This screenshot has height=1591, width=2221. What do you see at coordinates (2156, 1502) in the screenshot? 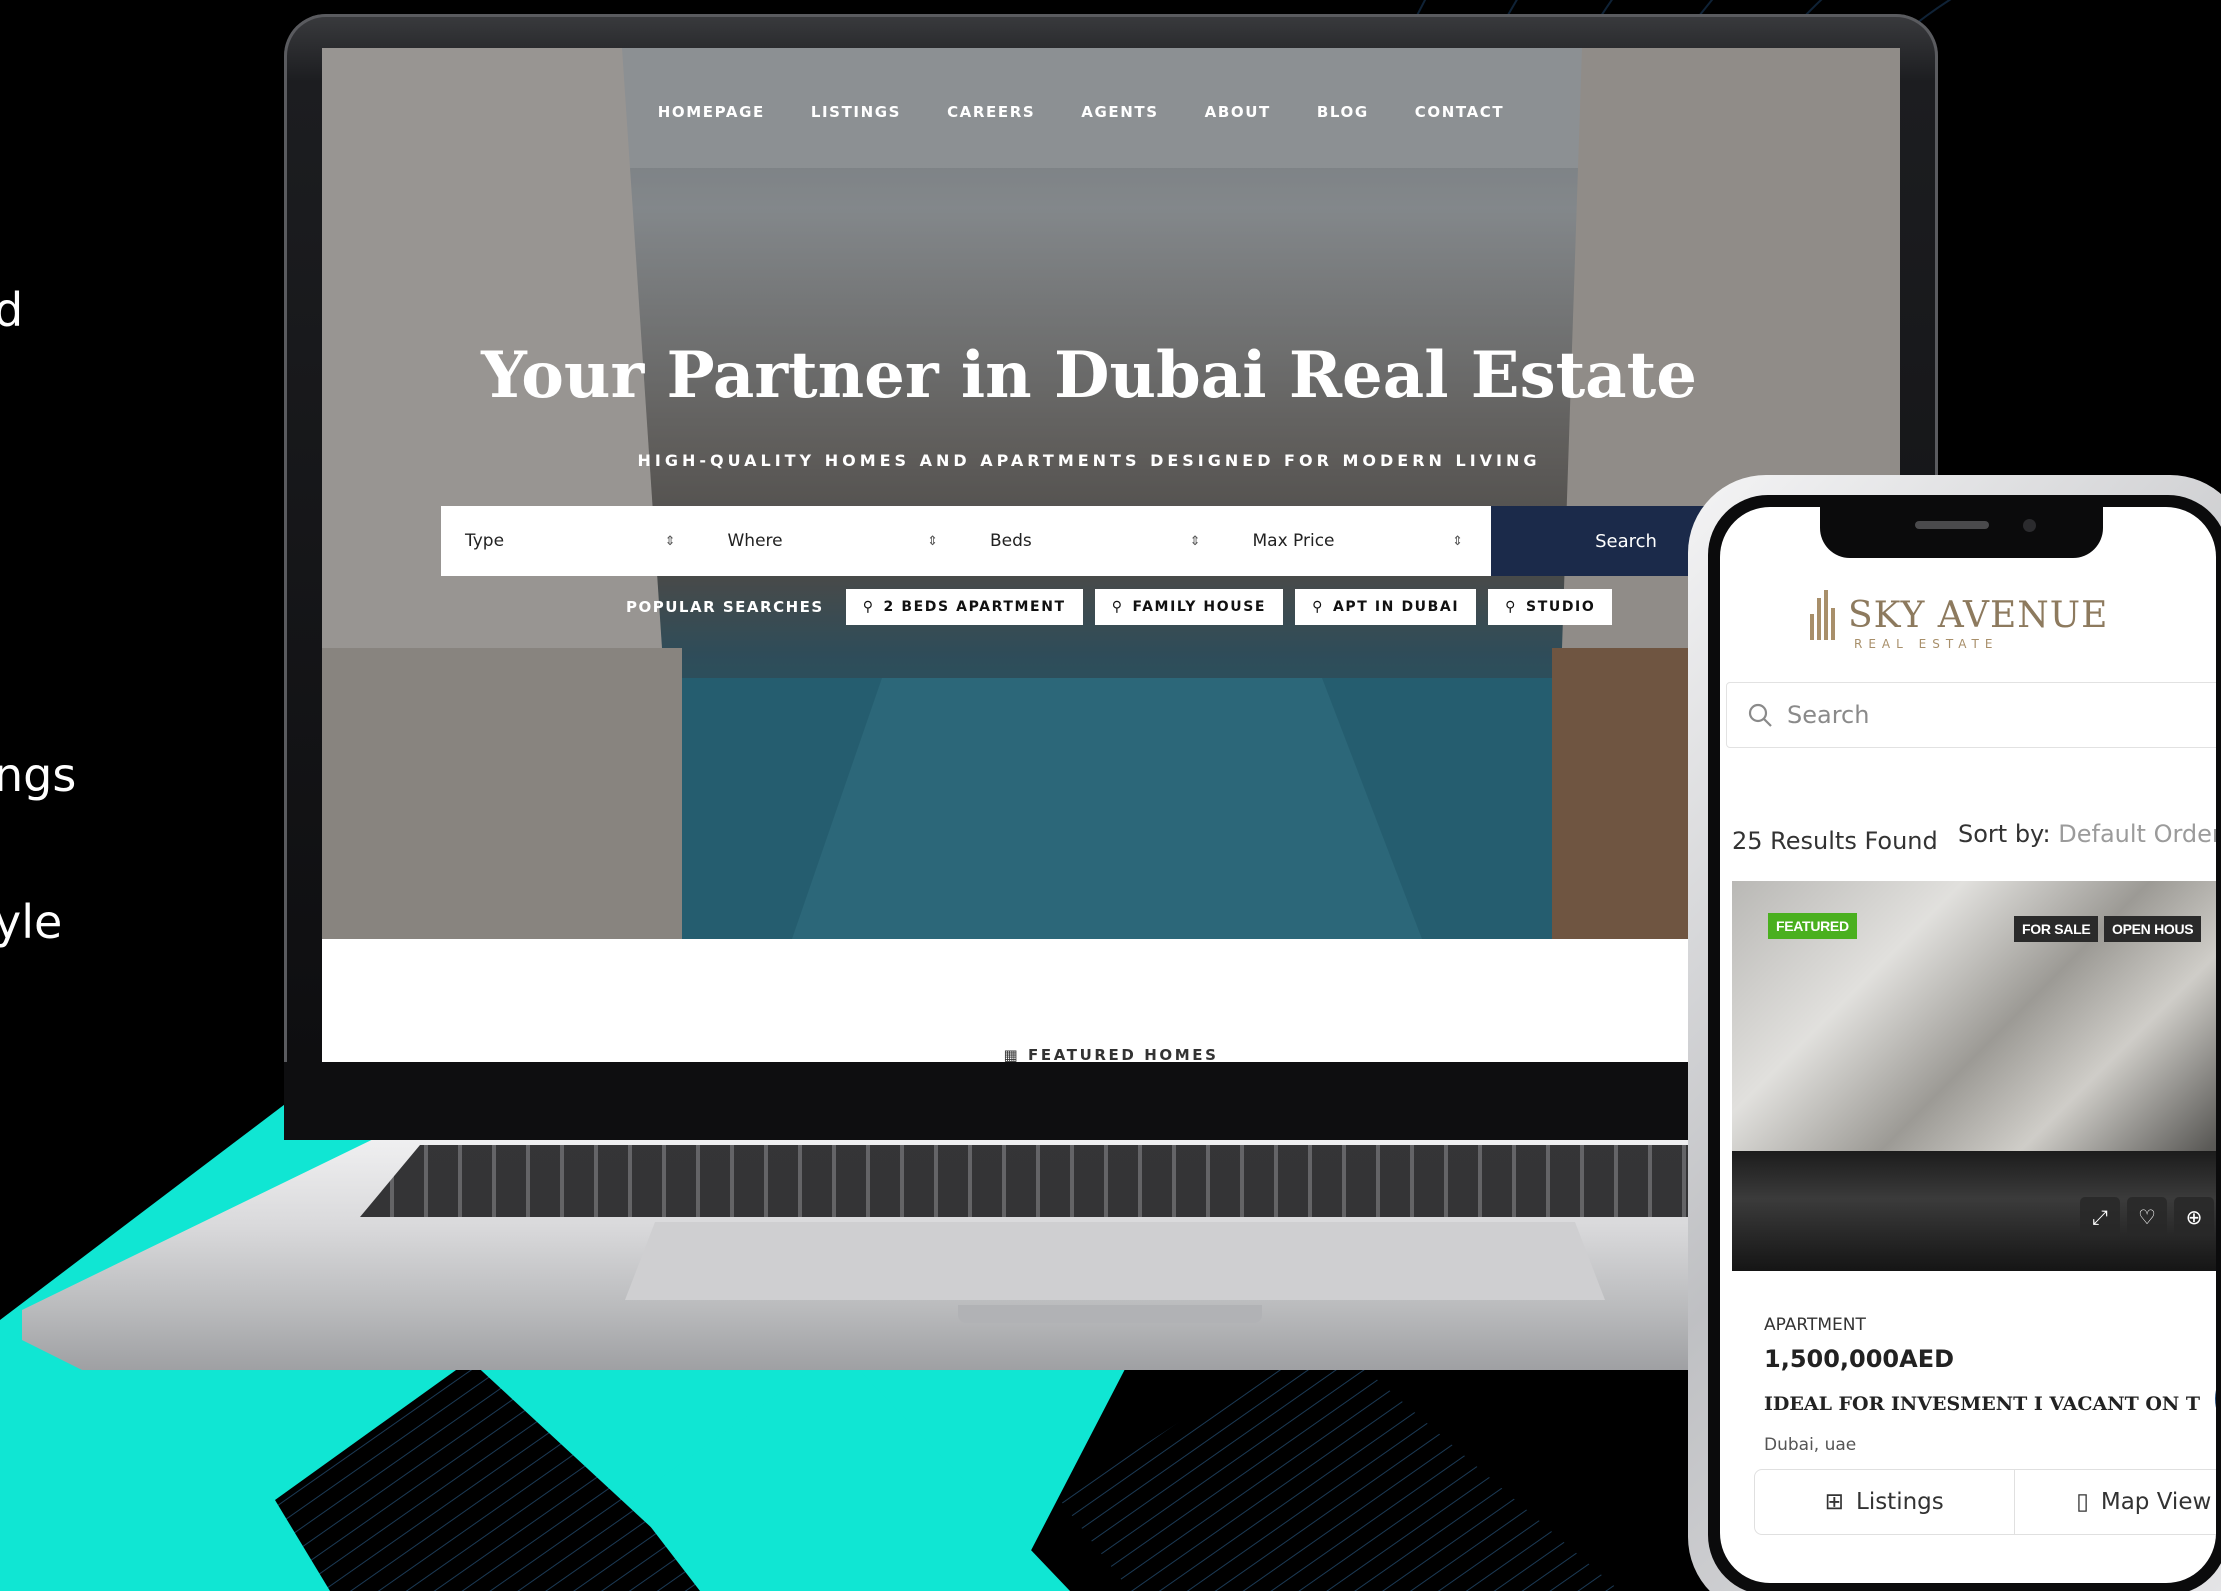
I see `map-view-tab-label: Map View` at bounding box center [2156, 1502].